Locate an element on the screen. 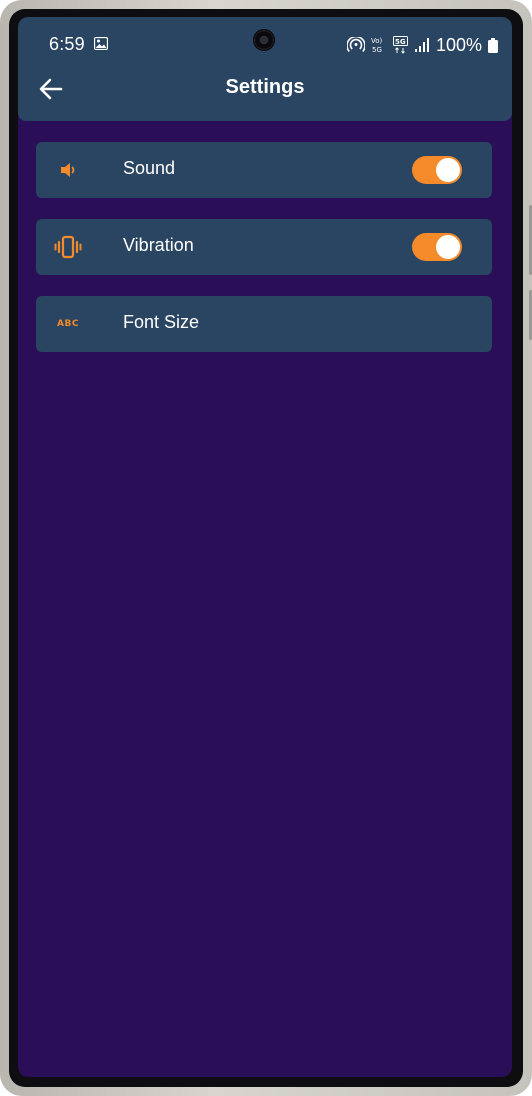 This screenshot has height=1096, width=532. speaker-icon is located at coordinates (68, 170).